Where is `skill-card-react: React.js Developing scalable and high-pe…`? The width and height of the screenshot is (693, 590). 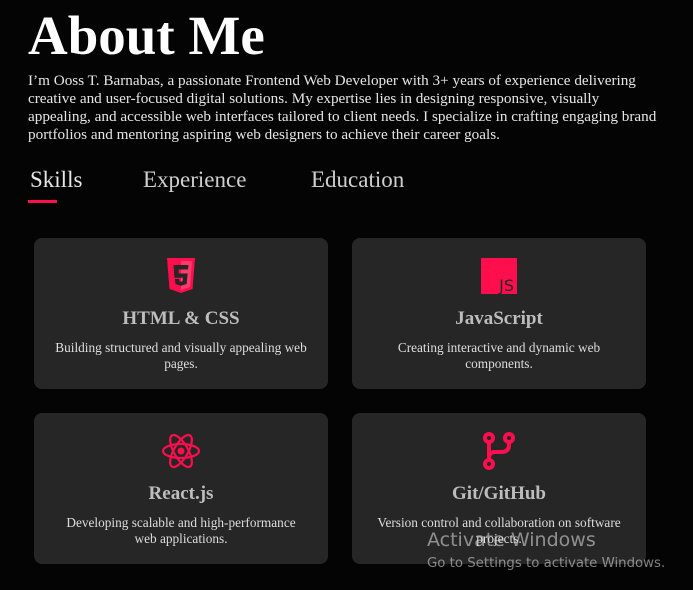
skill-card-react: React.js Developing scalable and high-pe… is located at coordinates (181, 488).